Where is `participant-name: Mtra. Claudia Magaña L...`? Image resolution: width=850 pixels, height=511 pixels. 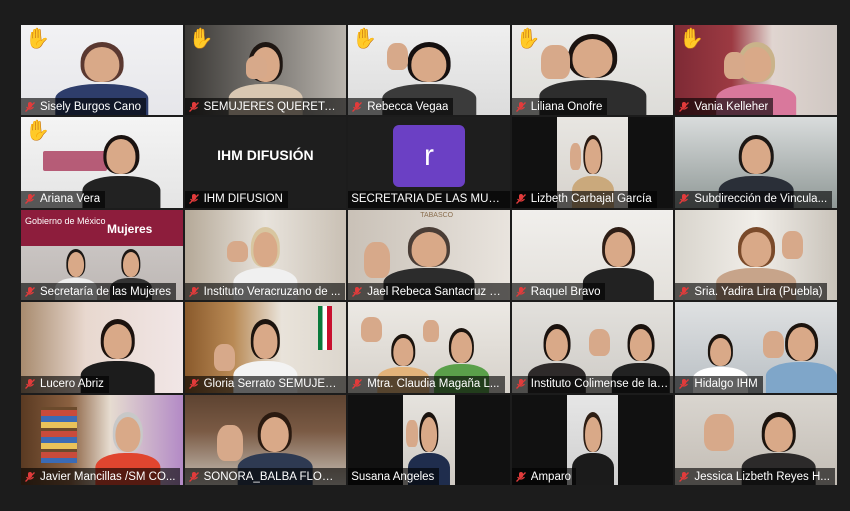
participant-name: Mtra. Claudia Magaña L... is located at coordinates (433, 384).